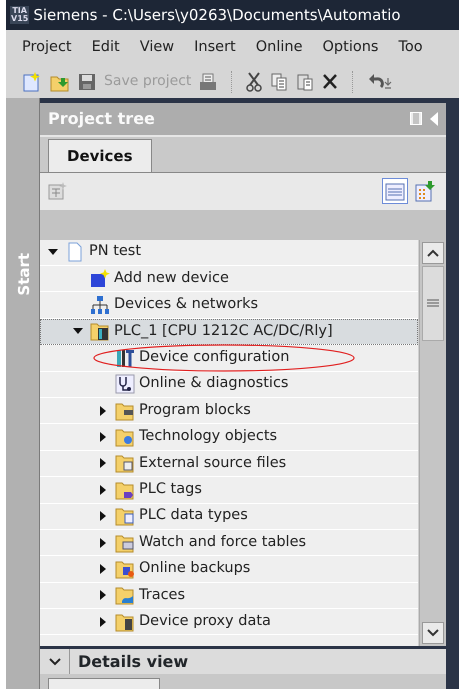  Describe the element at coordinates (416, 119) in the screenshot. I see `layout-icon` at that location.